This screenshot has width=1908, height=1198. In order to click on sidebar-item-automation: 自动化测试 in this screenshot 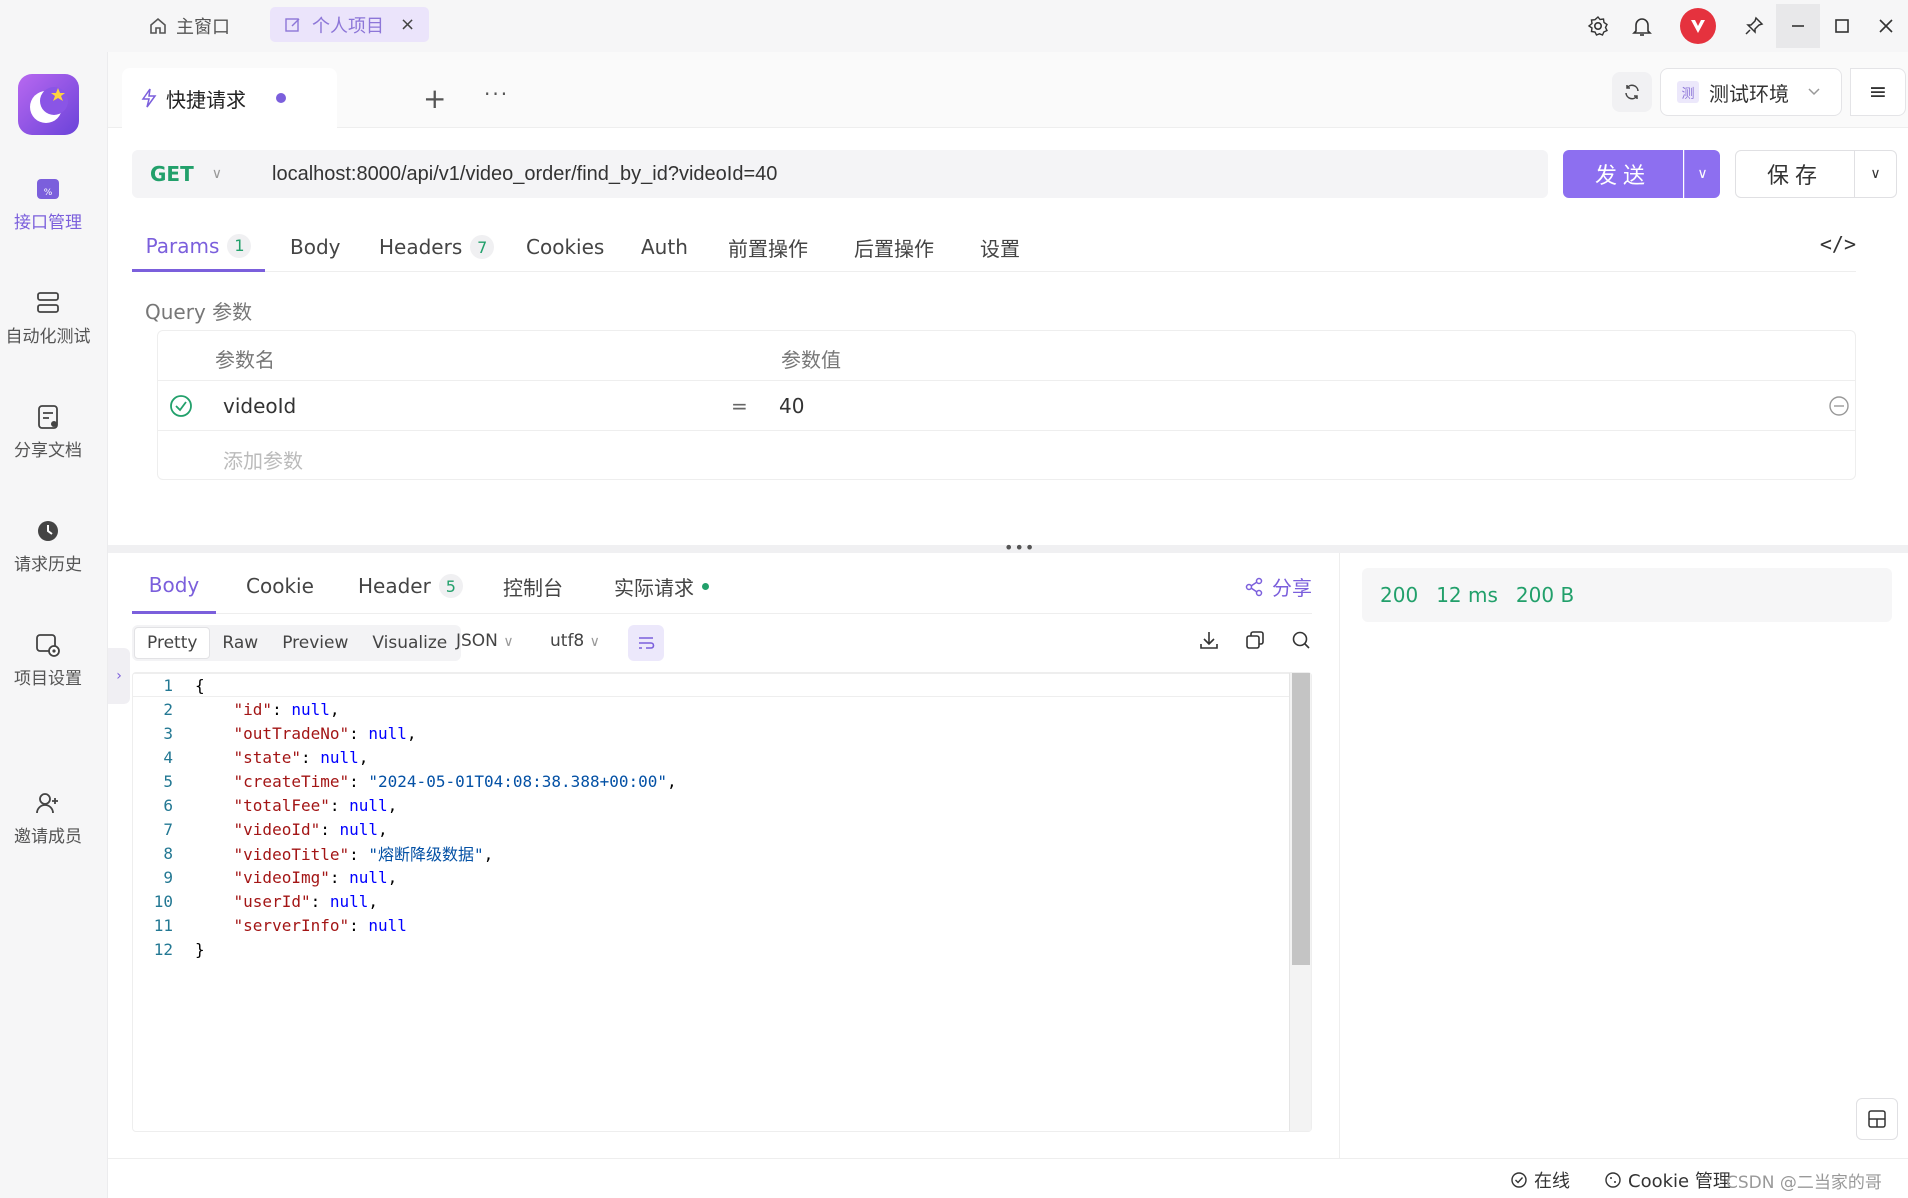, I will do `click(48, 318)`.